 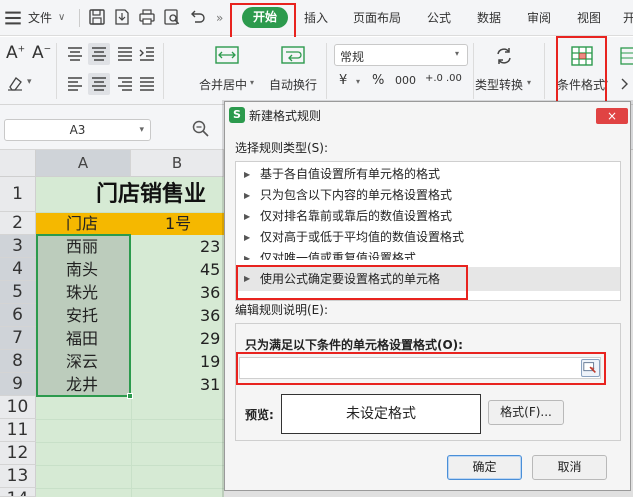 What do you see at coordinates (293, 55) in the screenshot?
I see `wrap-text-icon` at bounding box center [293, 55].